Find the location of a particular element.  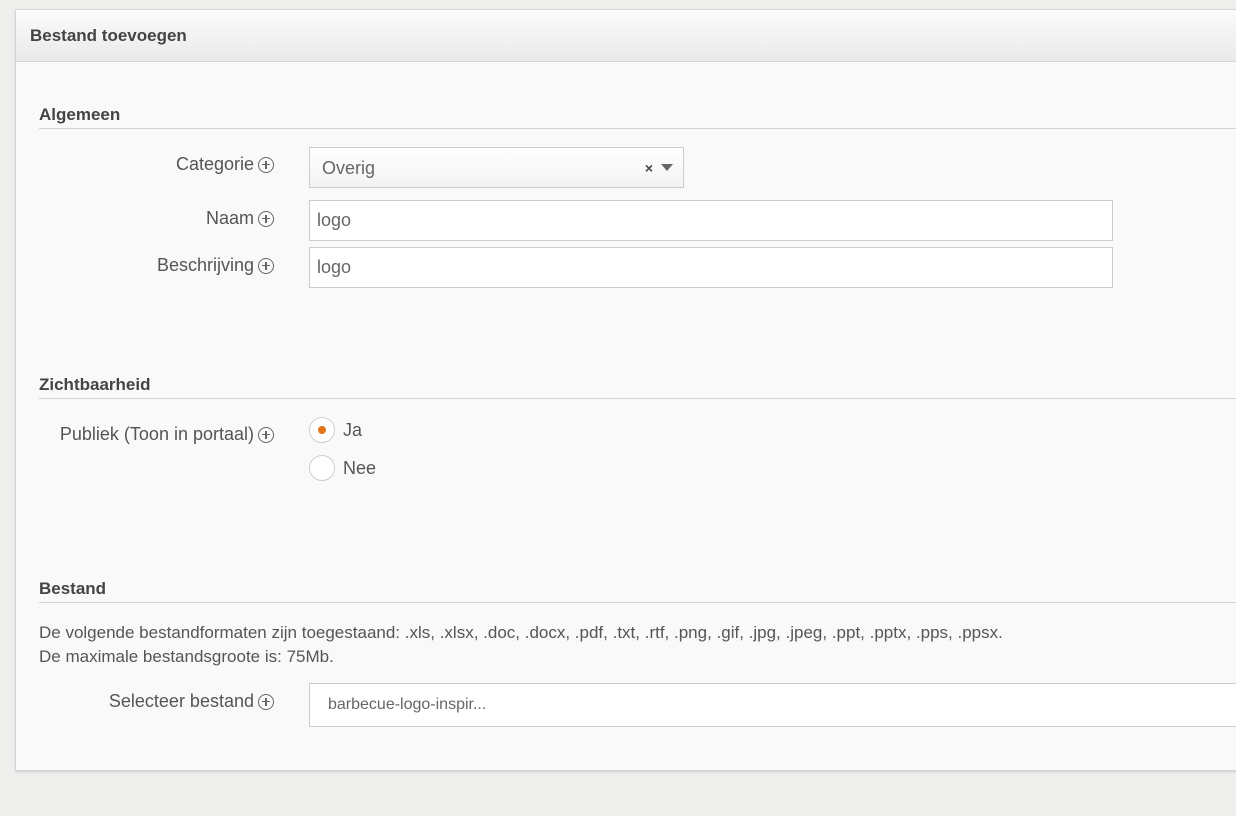

name-input: logo is located at coordinates (711, 220).